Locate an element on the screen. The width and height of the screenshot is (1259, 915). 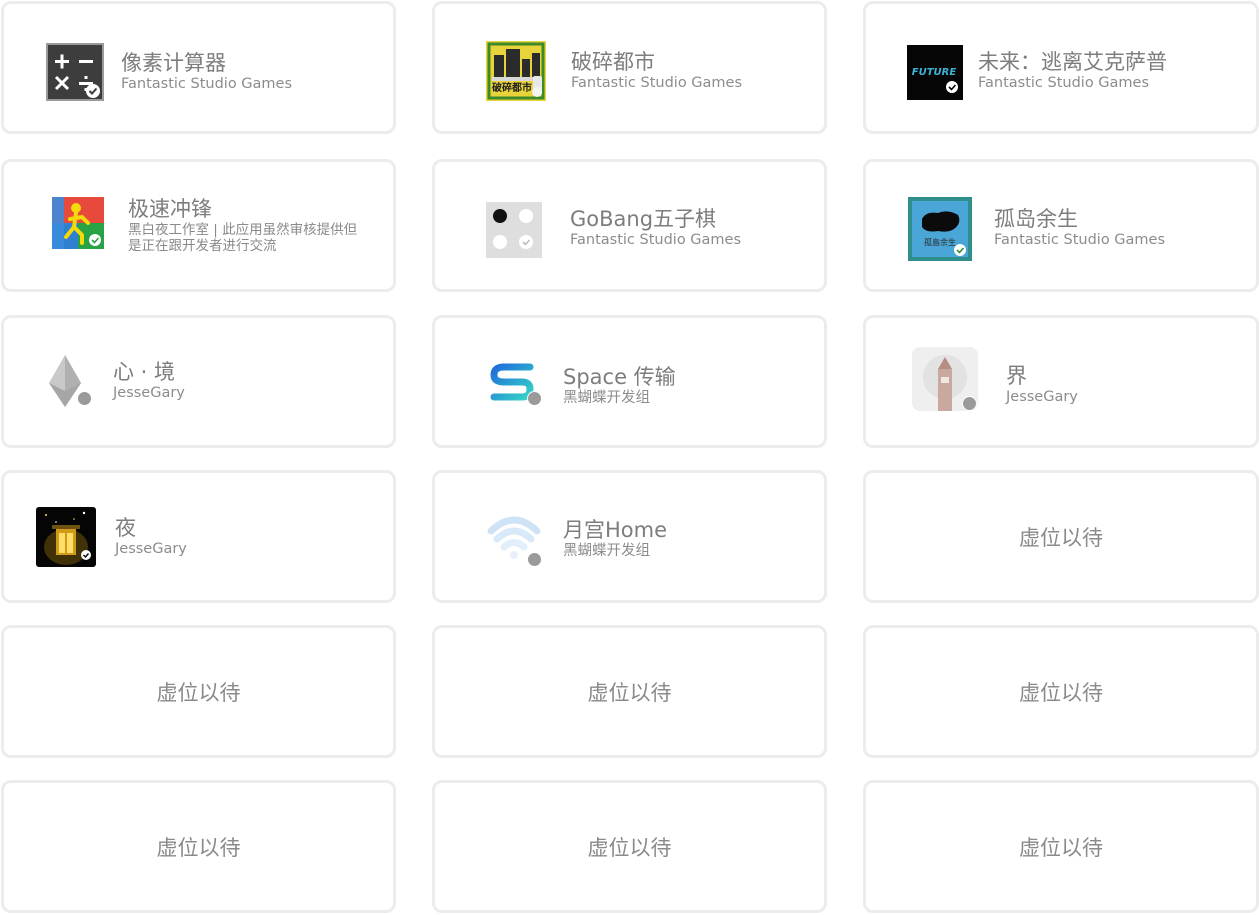
calculator-icon is located at coordinates (75, 72).